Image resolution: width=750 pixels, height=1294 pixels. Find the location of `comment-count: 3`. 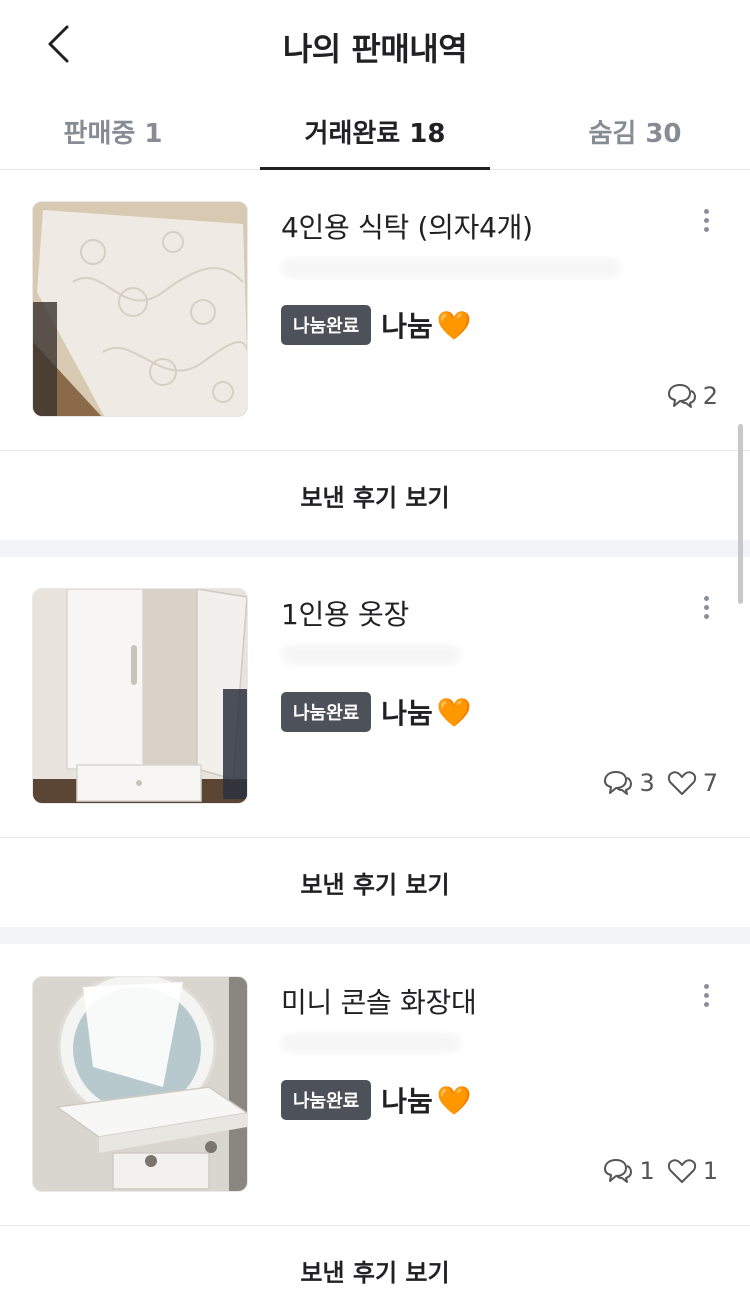

comment-count: 3 is located at coordinates (628, 783).